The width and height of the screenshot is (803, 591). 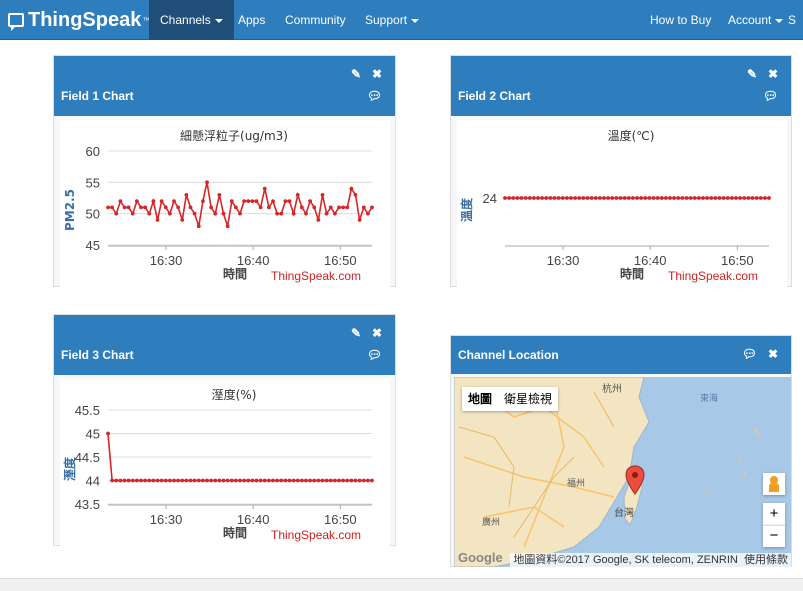 I want to click on zoom-out-button: −, so click(x=774, y=536).